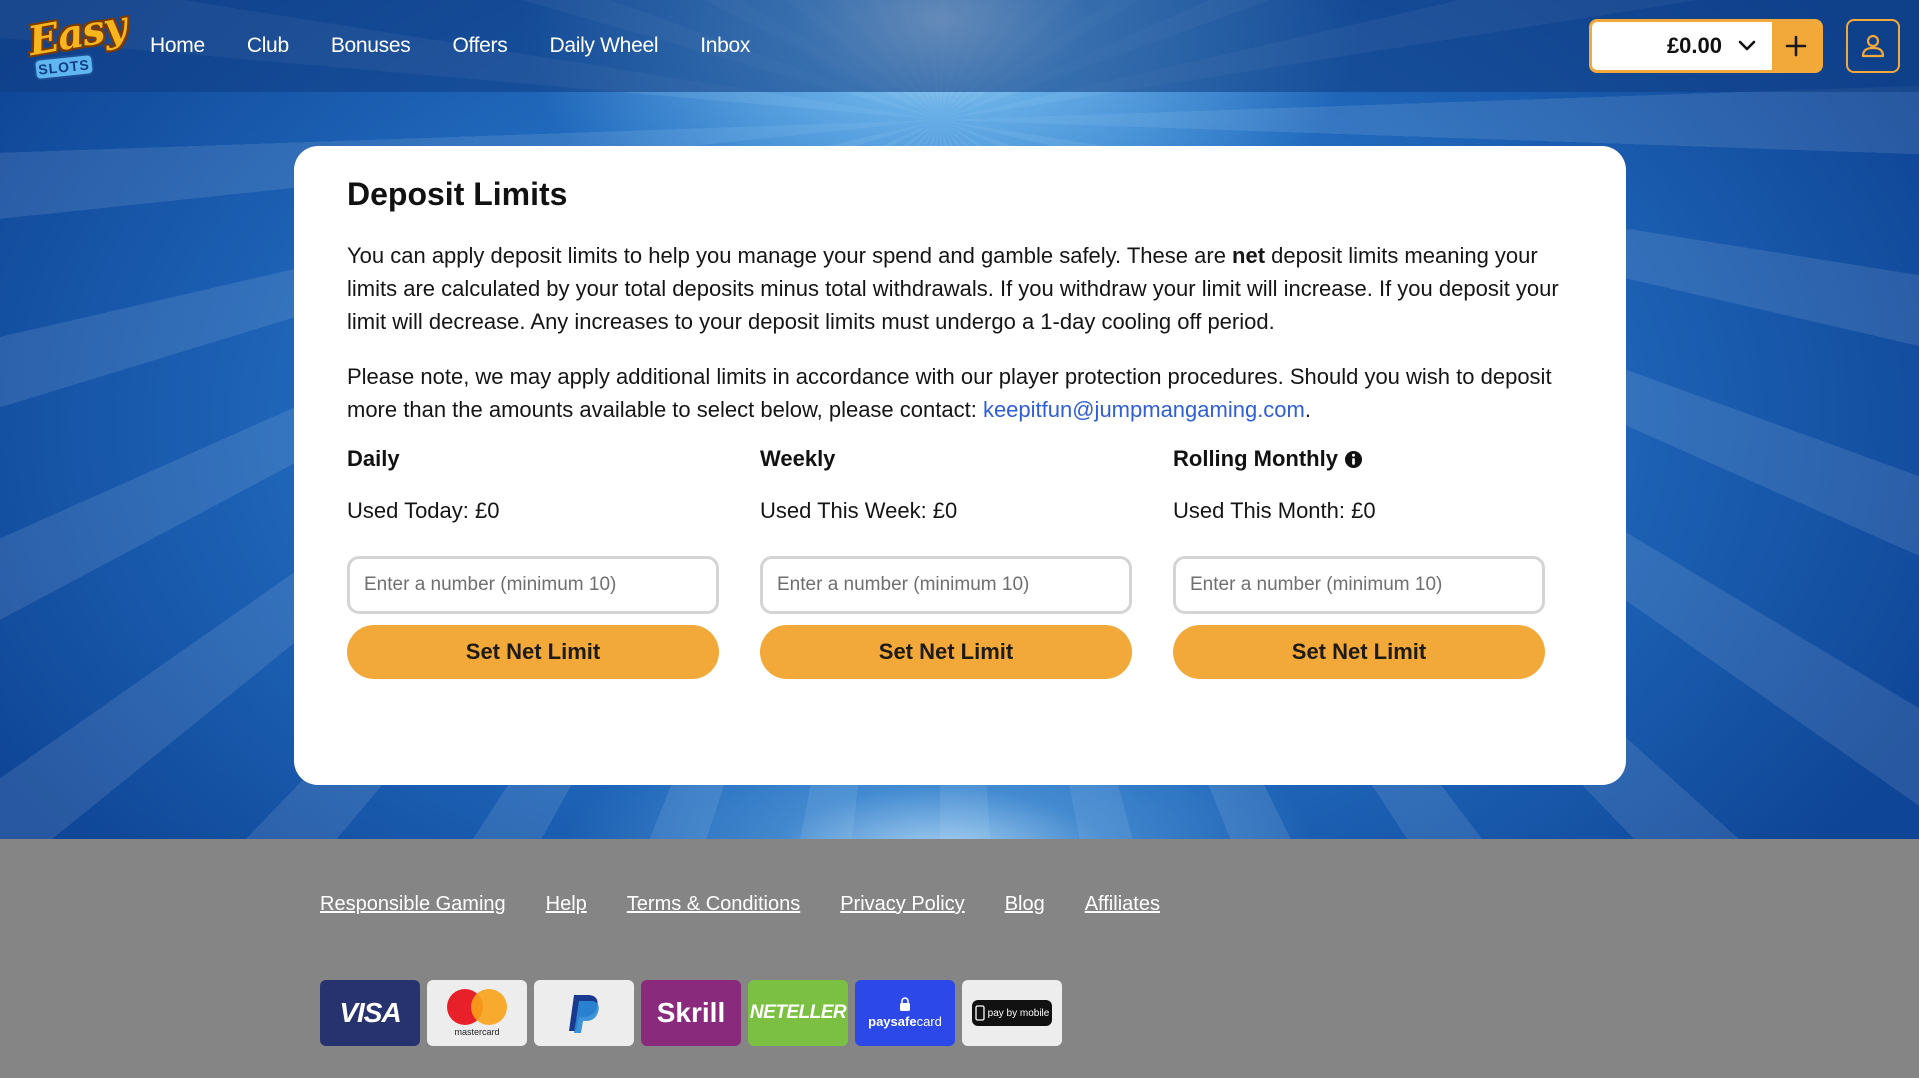 The image size is (1919, 1078). Describe the element at coordinates (268, 46) in the screenshot. I see `nav-club: Club` at that location.